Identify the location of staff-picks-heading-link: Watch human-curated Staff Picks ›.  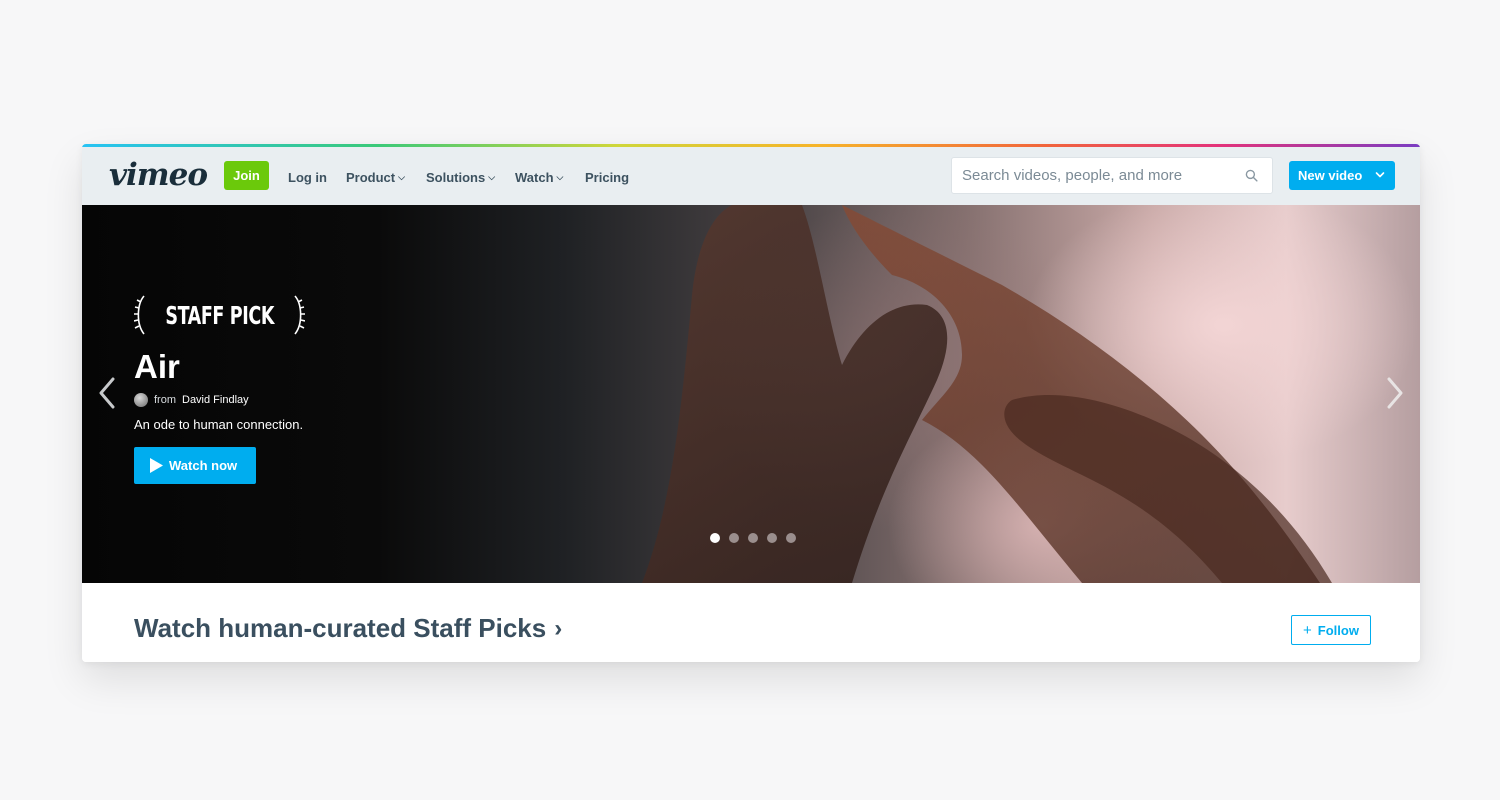
(348, 628).